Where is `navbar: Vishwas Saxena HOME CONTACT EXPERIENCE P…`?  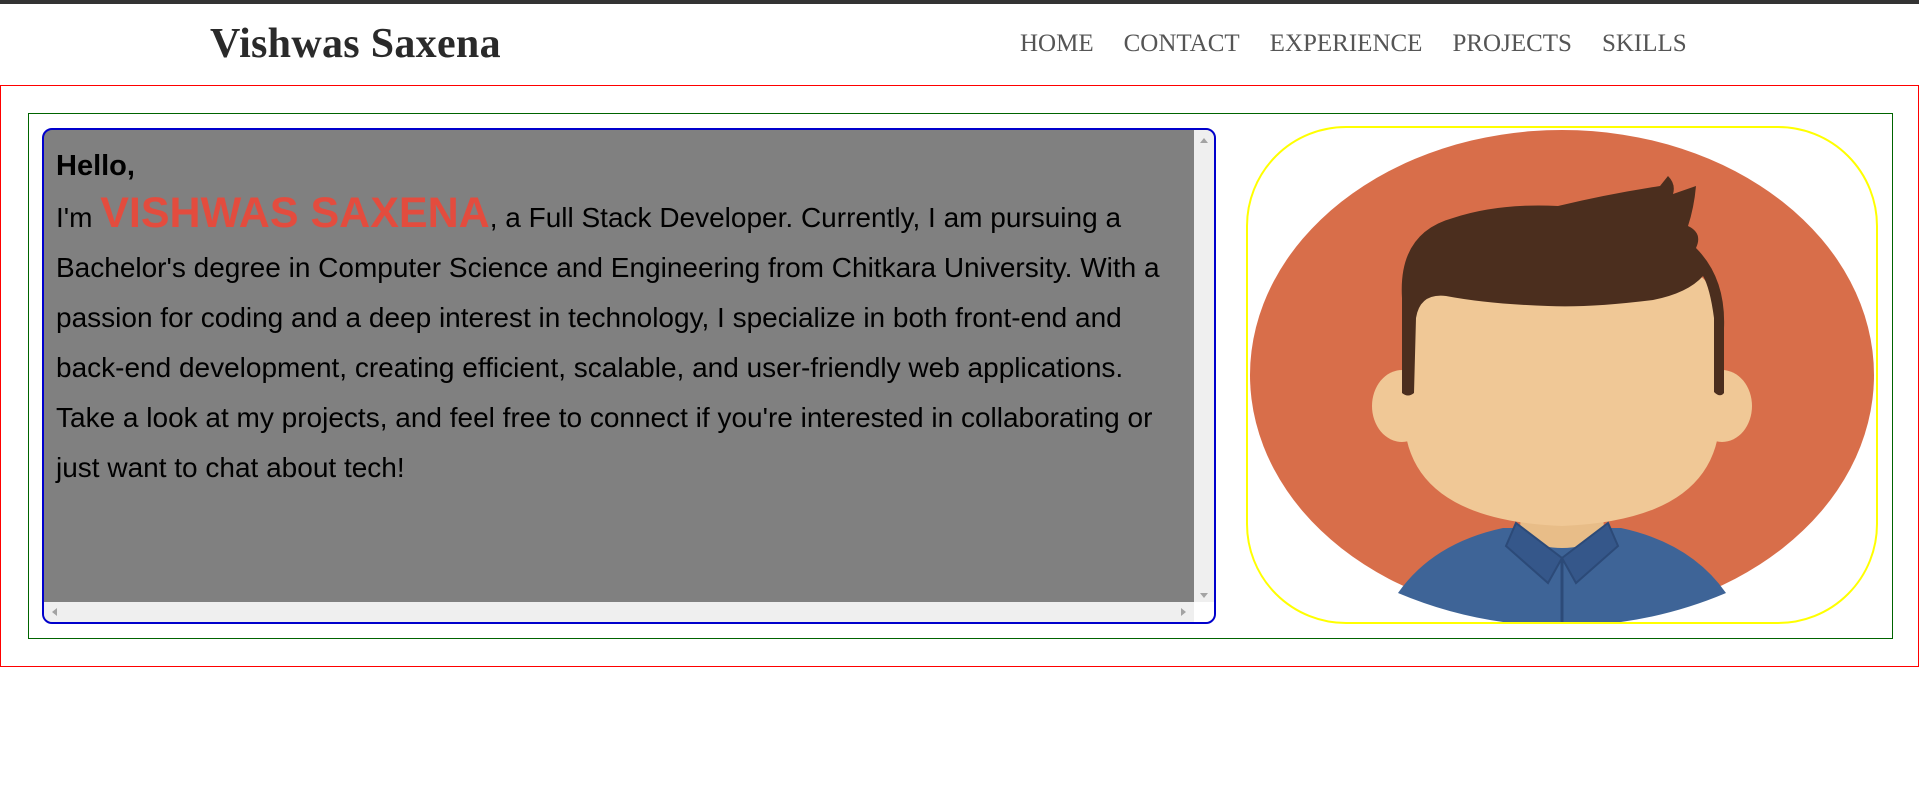
navbar: Vishwas Saxena HOME CONTACT EXPERIENCE P… is located at coordinates (959, 44).